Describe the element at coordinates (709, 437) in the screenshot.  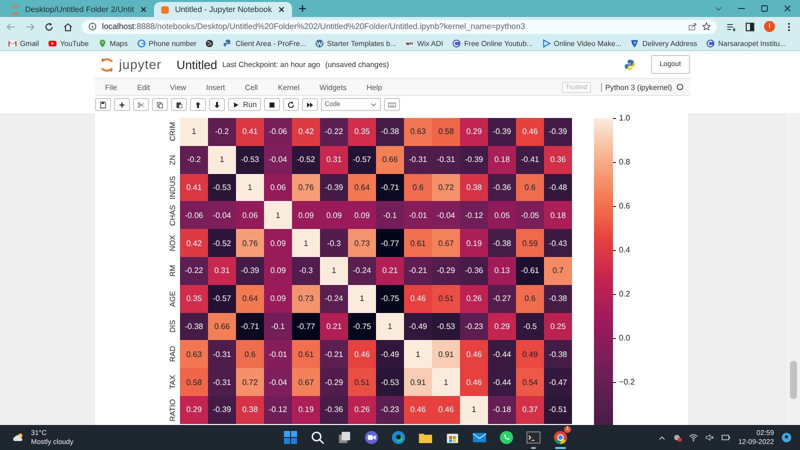
I see `speaker-muted-icon` at that location.